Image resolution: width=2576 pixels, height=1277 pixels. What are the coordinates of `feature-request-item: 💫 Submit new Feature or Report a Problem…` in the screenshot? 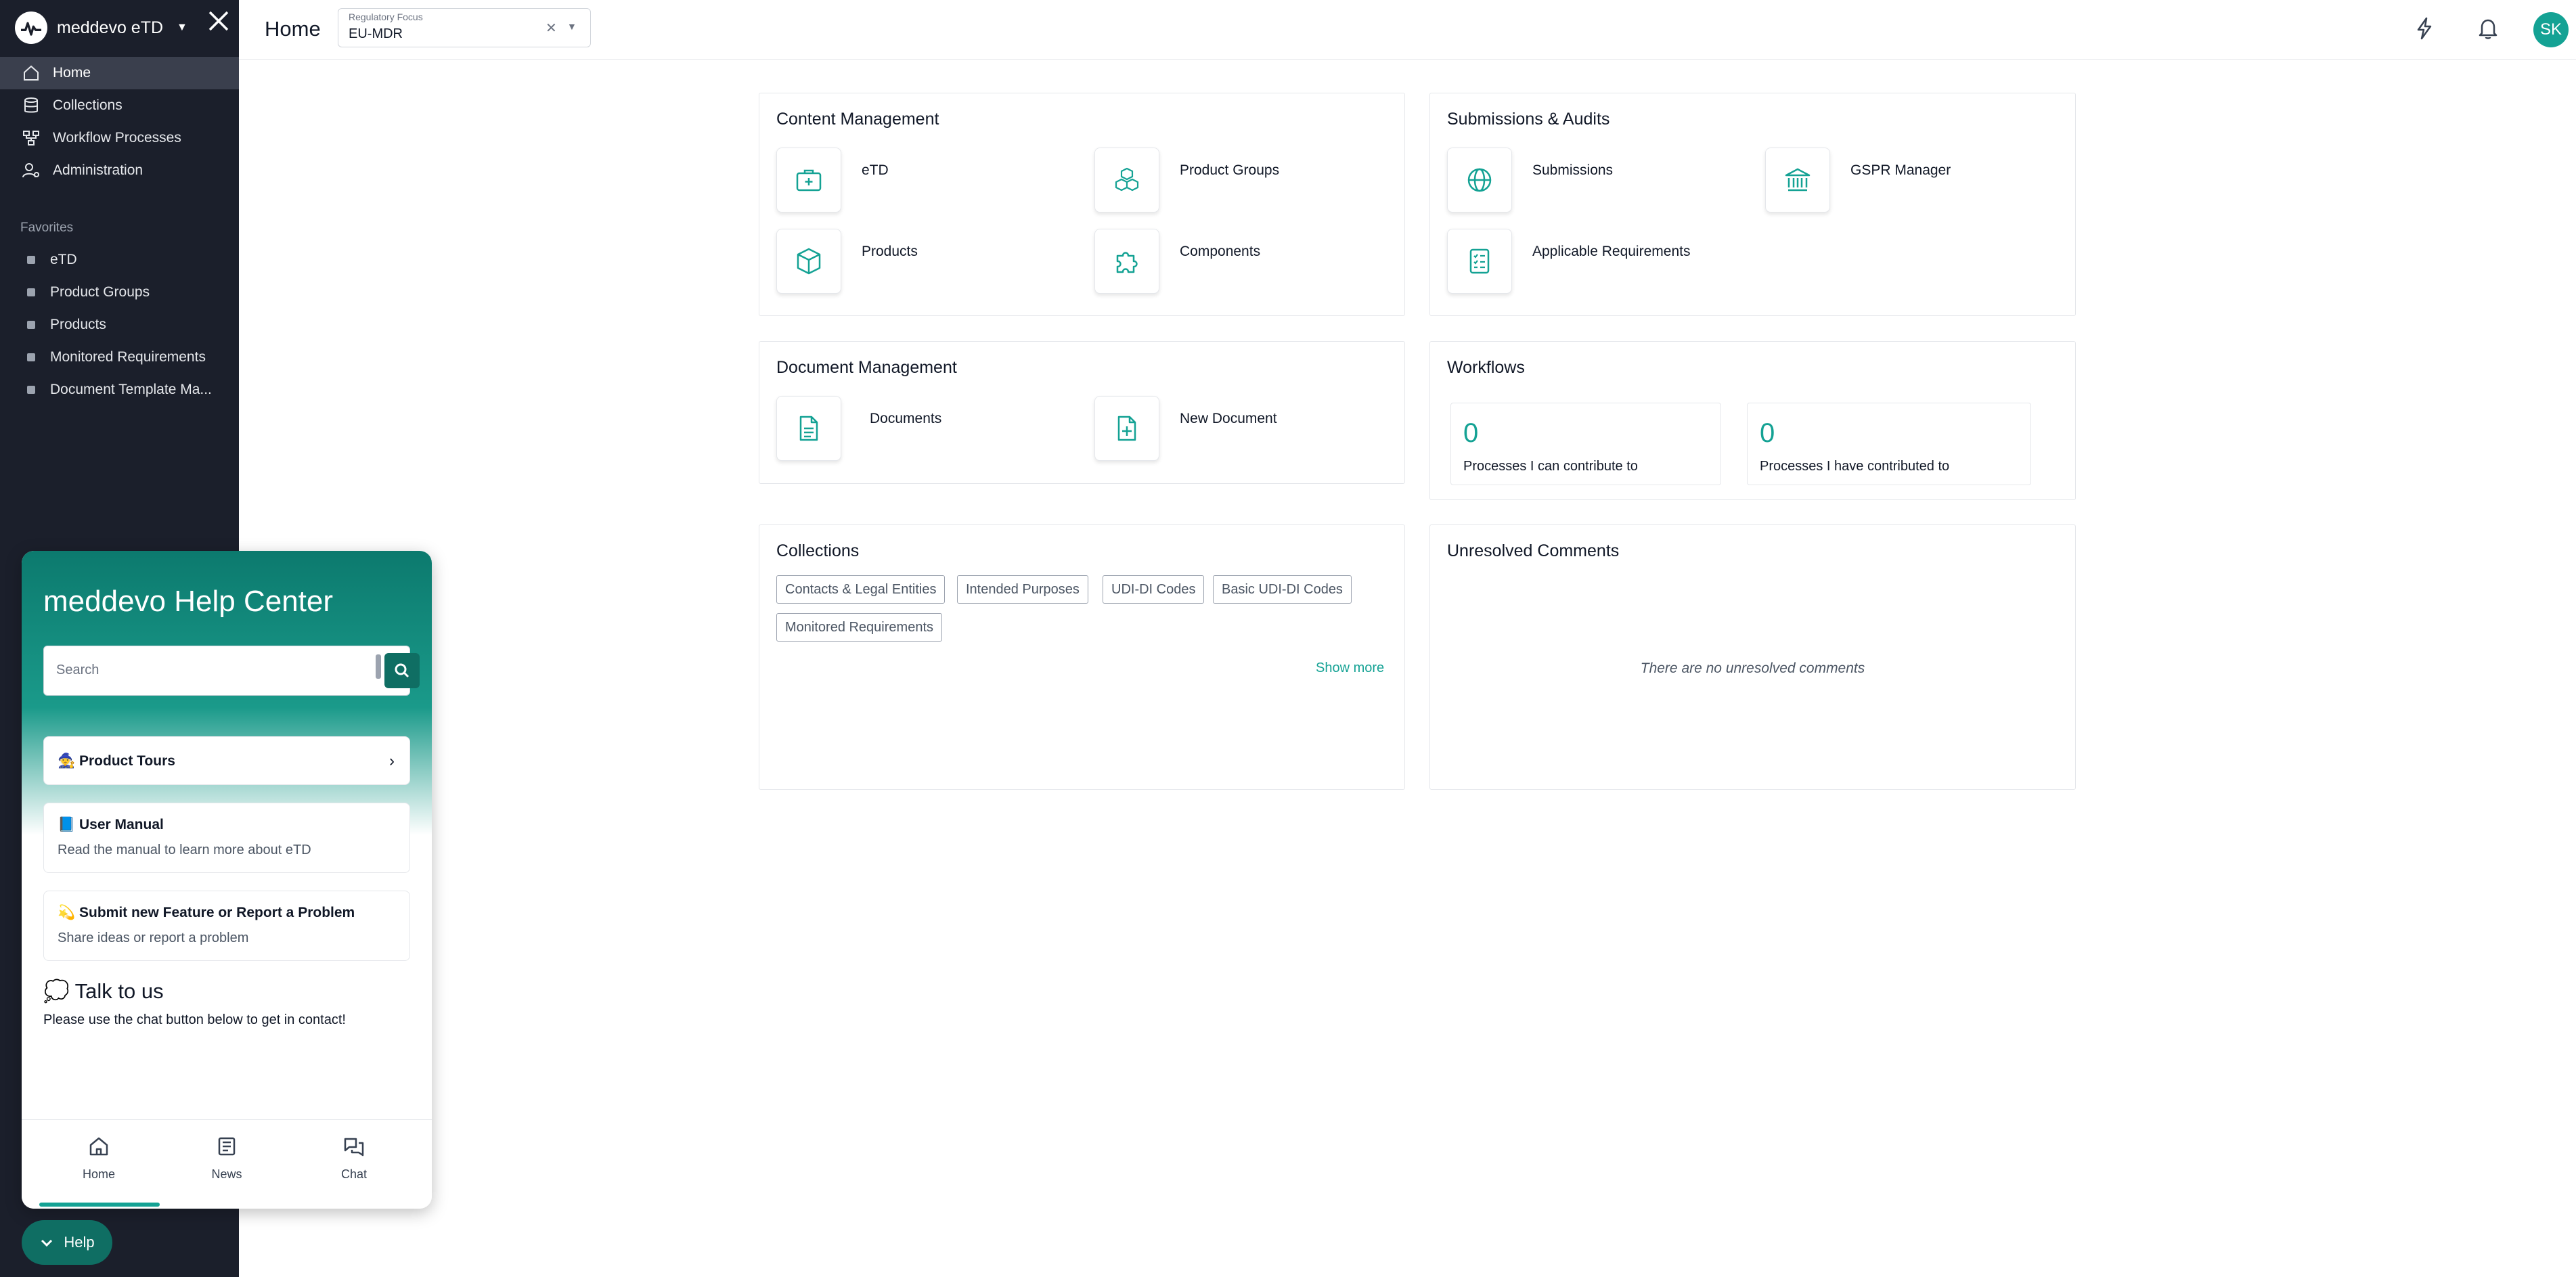 It's located at (226, 926).